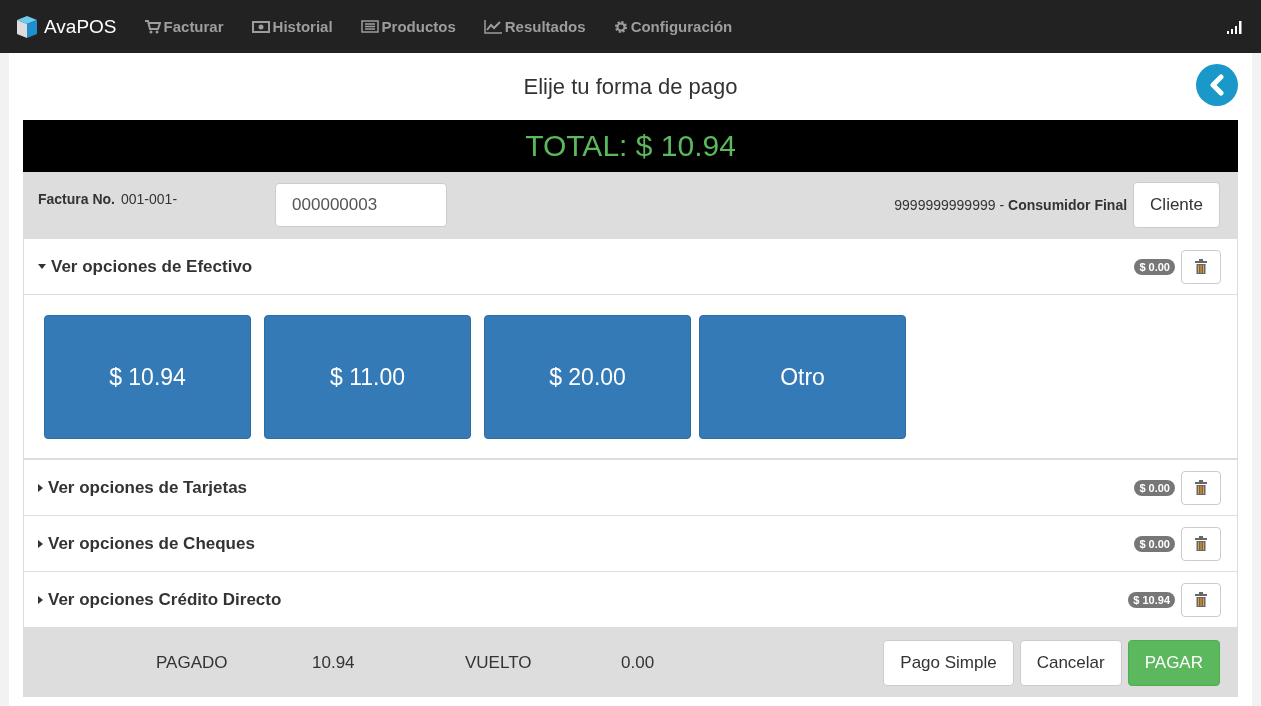 Image resolution: width=1261 pixels, height=706 pixels. Describe the element at coordinates (1068, 205) in the screenshot. I see `client-name: Consumidor Final` at that location.